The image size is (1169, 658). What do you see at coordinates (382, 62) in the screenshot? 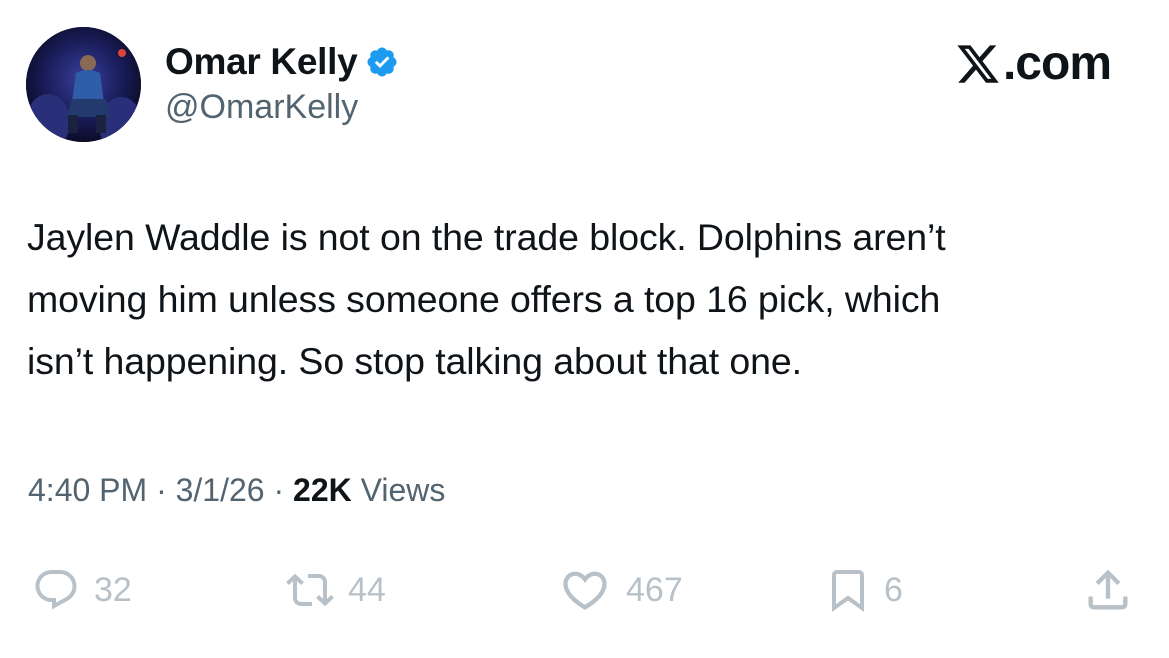
I see `verified-badge-icon` at bounding box center [382, 62].